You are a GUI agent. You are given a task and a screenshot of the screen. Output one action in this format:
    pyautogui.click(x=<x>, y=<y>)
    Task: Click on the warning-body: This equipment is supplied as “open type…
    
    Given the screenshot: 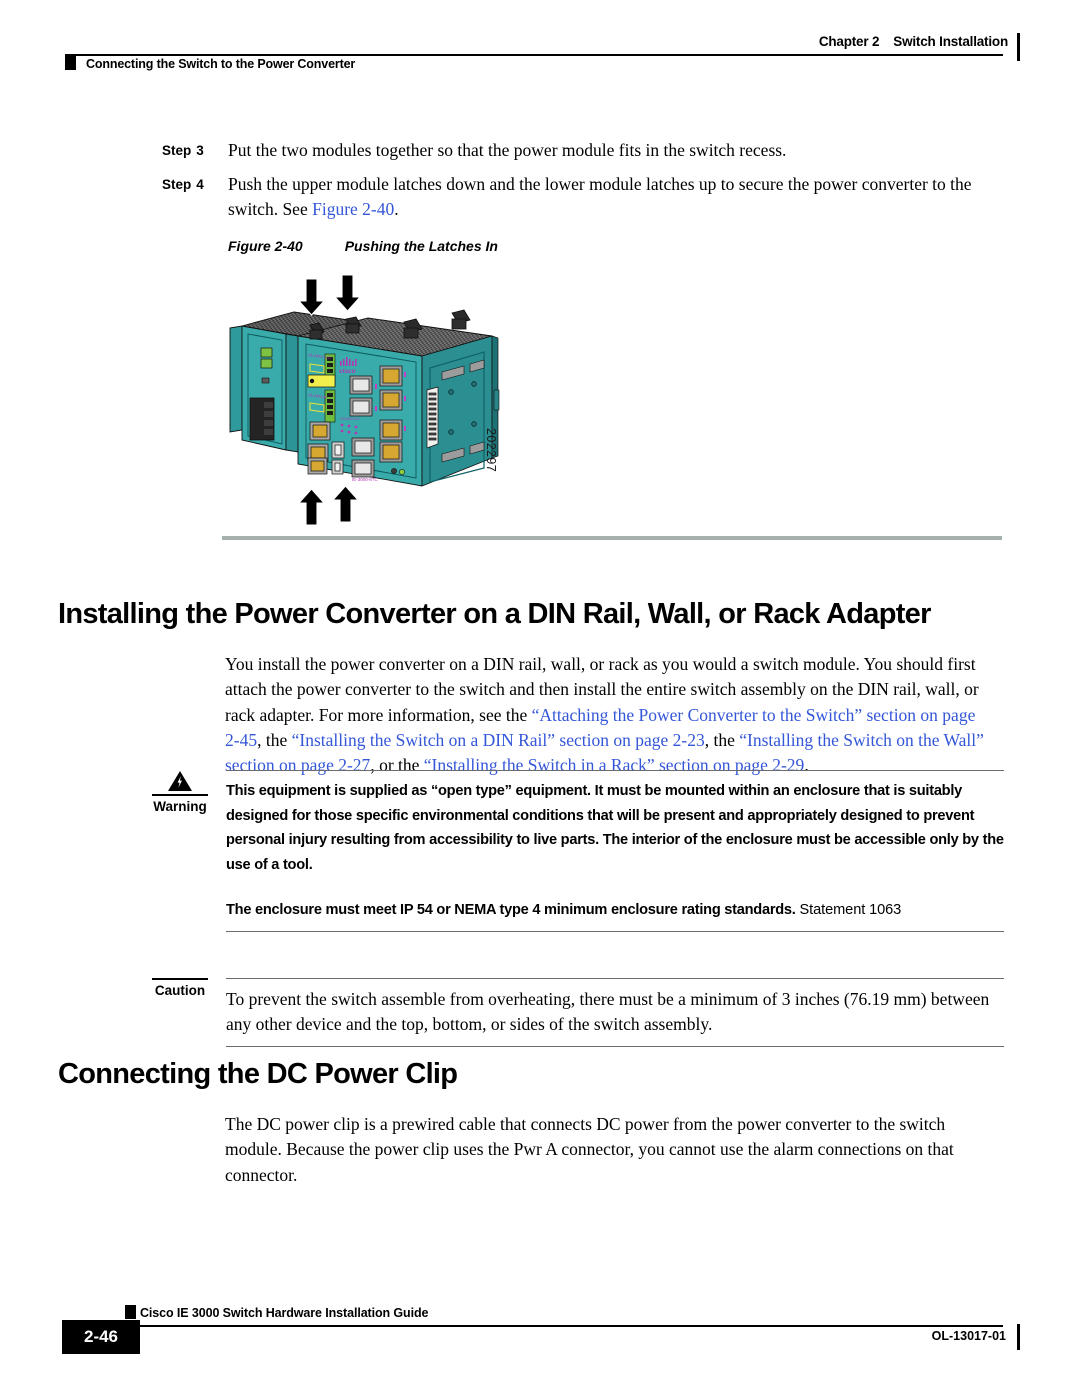 What is the action you would take?
    pyautogui.click(x=615, y=823)
    